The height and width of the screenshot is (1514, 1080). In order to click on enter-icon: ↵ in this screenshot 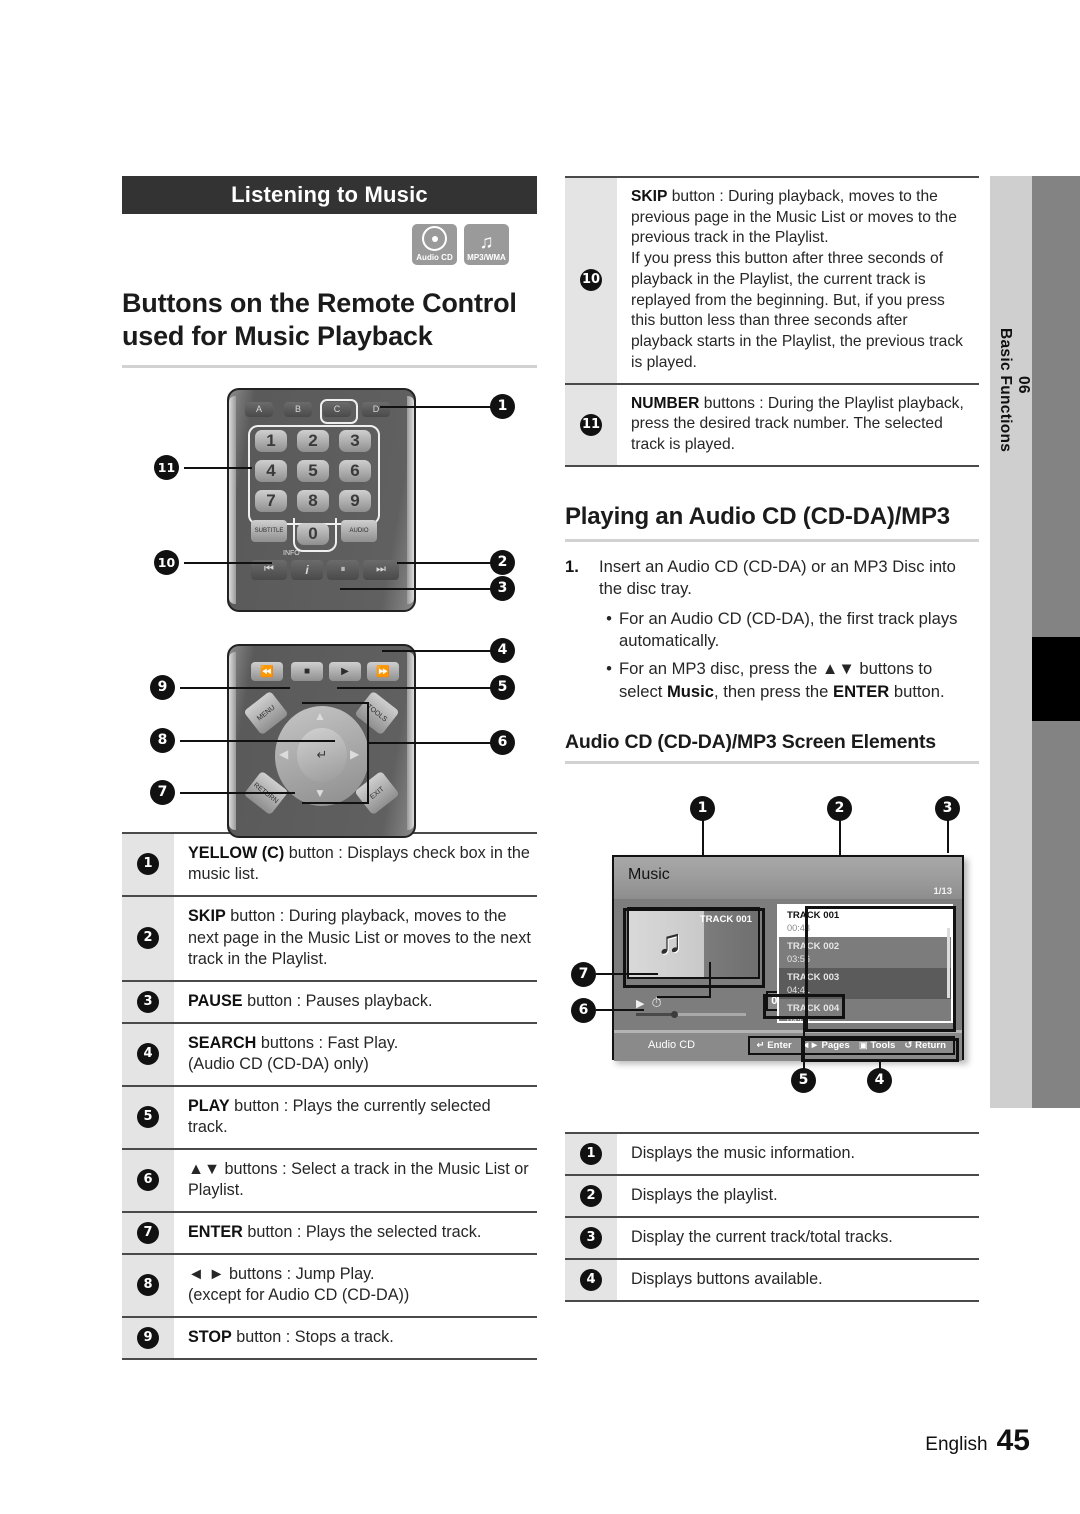, I will do `click(760, 1046)`.